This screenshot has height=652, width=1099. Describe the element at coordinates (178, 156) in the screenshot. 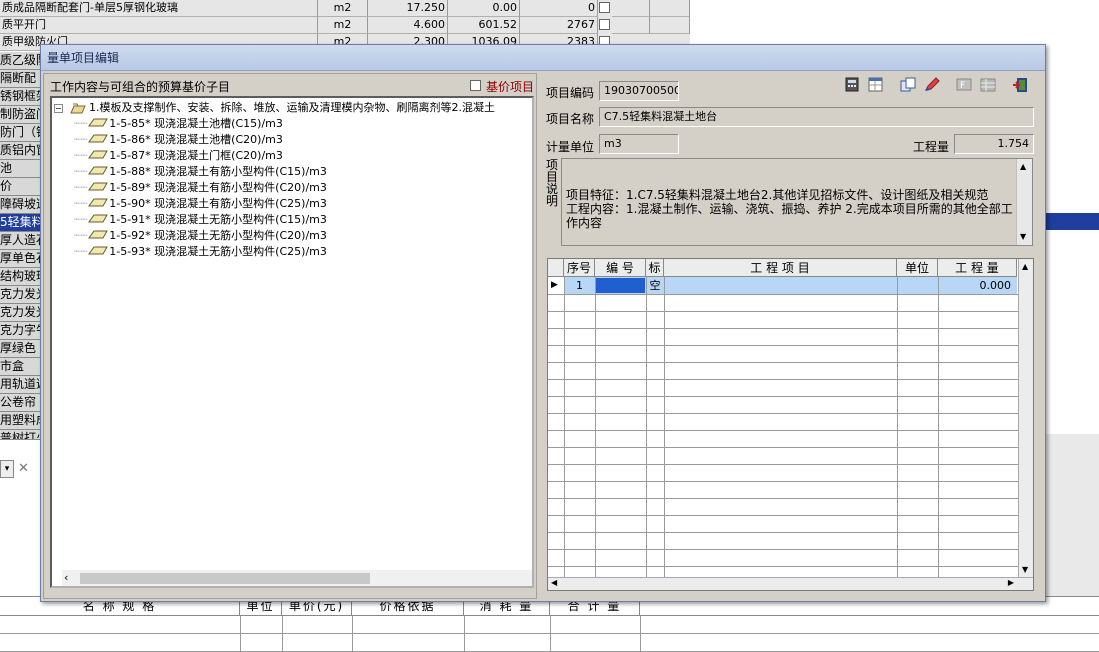

I see `tree-item: ┈┈ 1-5-87* 现浇混凝土门框(C20)/m3` at that location.